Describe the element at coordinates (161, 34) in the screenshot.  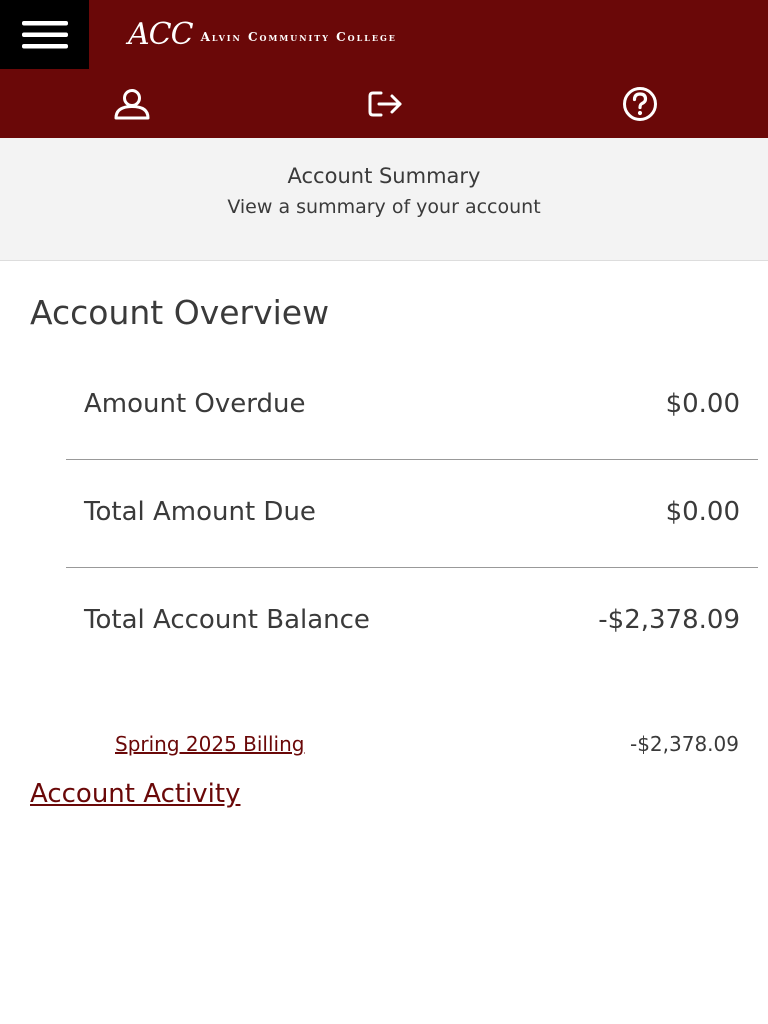
I see `logo-mark: ACC` at that location.